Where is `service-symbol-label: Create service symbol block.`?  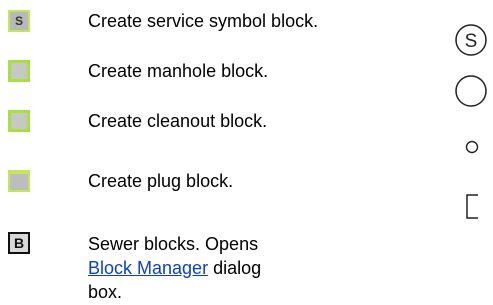 service-symbol-label: Create service symbol block. is located at coordinates (203, 21).